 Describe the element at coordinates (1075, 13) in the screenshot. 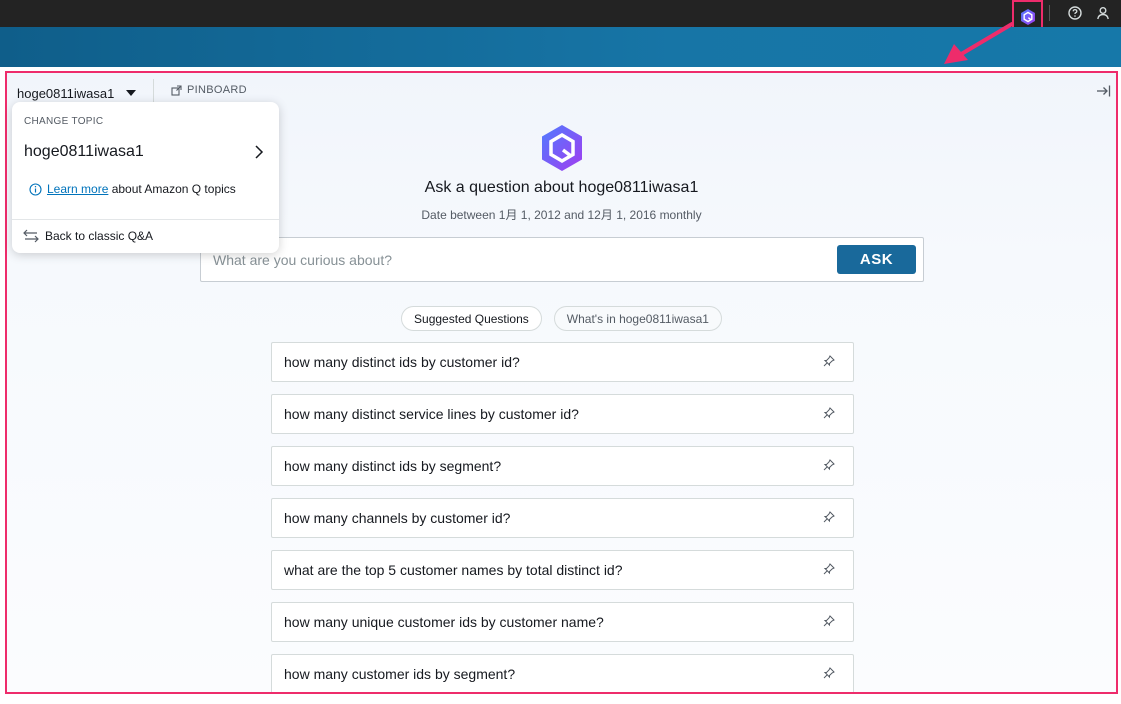

I see `help-icon` at that location.